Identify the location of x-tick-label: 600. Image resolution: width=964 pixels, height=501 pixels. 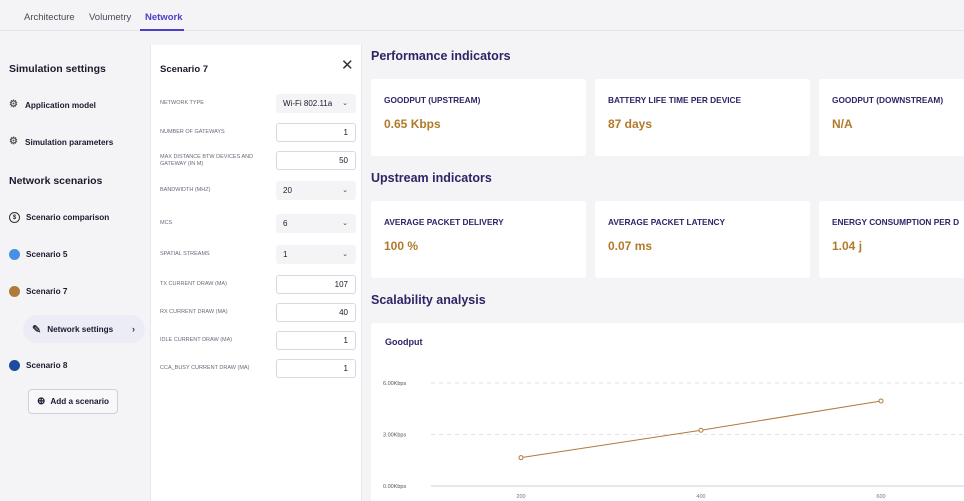
(880, 497).